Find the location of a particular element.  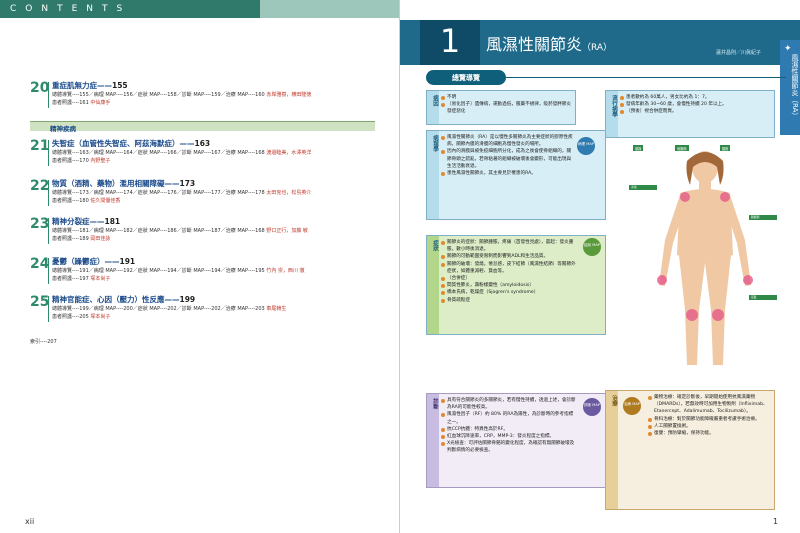

chapter-title: 精神官能症、心因（壓力）性反應——199 is located at coordinates (124, 299).